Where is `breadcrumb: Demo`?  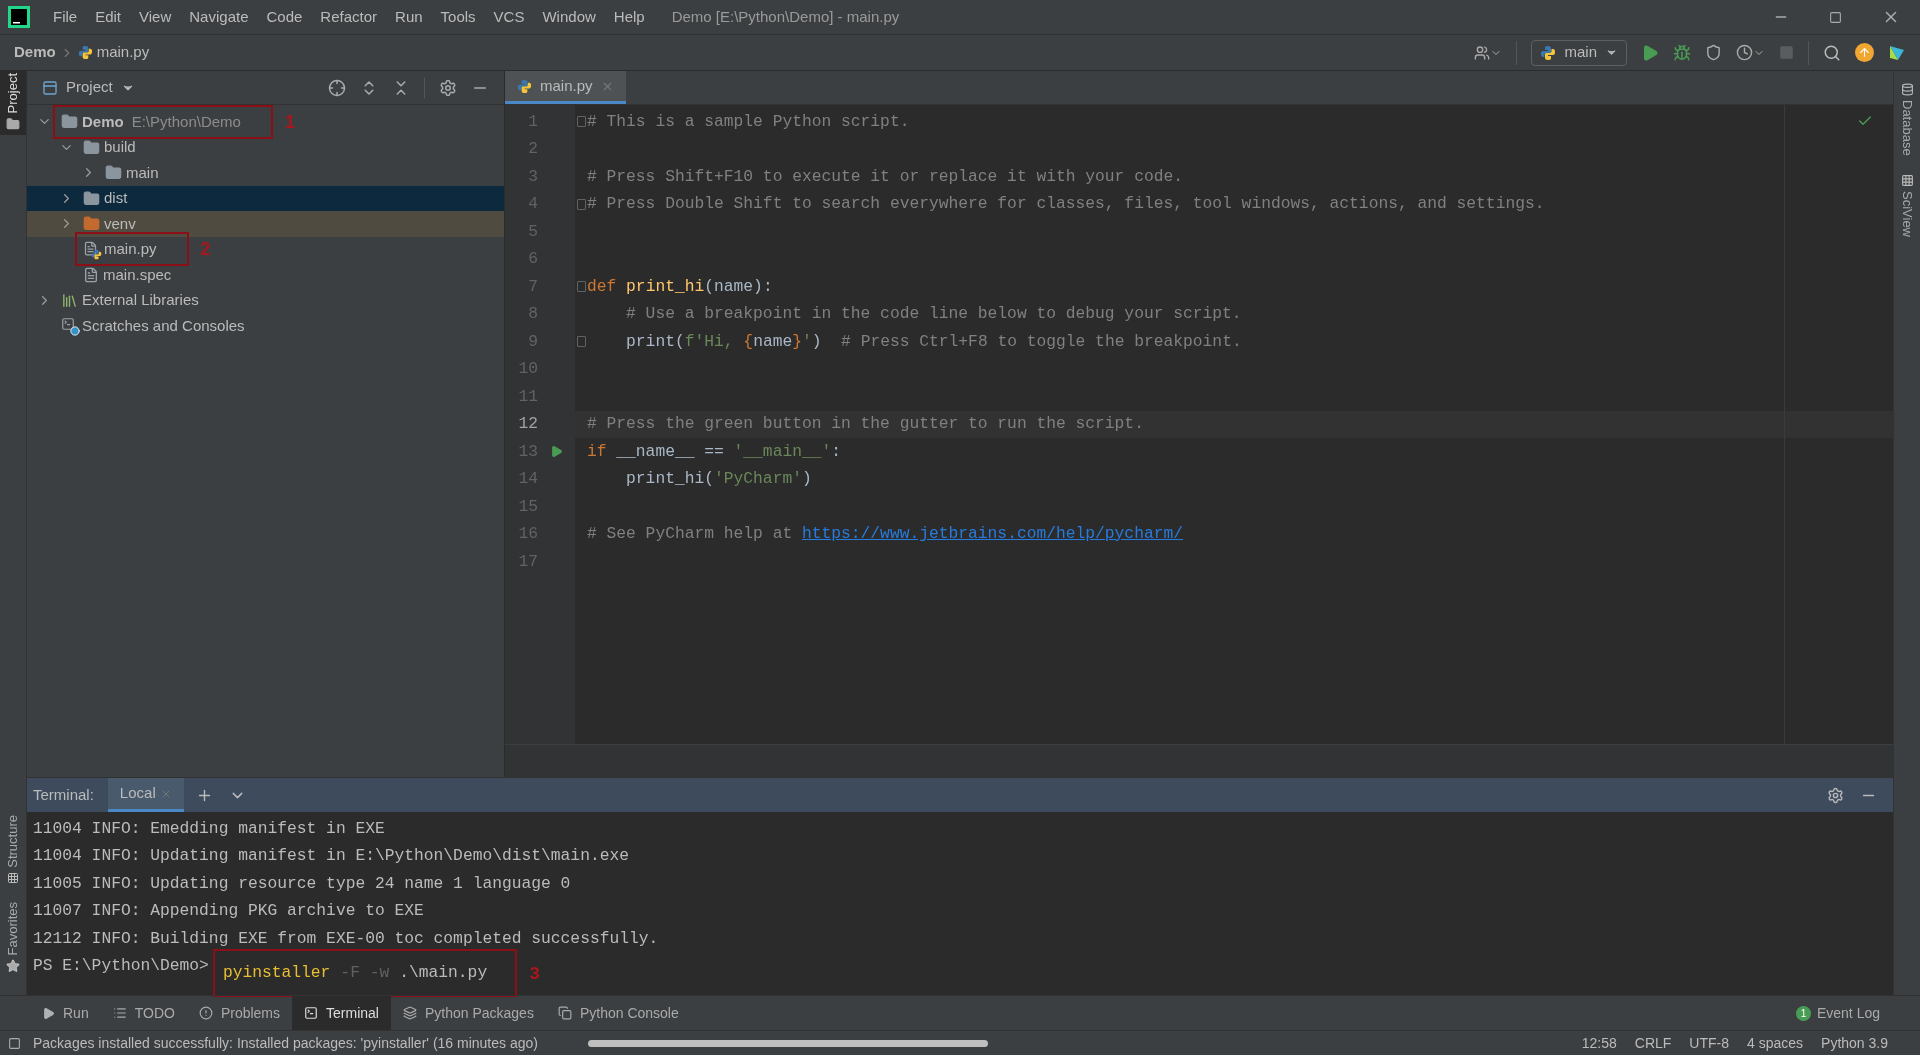
breadcrumb: Demo is located at coordinates (35, 52).